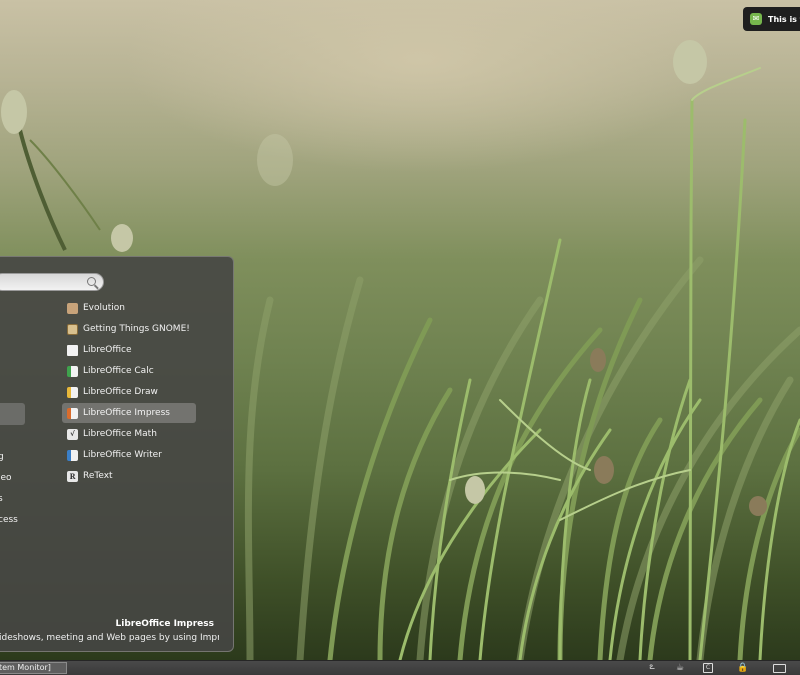  I want to click on app-item-libreoffice-draw: LibreOffice Draw, so click(129, 392).